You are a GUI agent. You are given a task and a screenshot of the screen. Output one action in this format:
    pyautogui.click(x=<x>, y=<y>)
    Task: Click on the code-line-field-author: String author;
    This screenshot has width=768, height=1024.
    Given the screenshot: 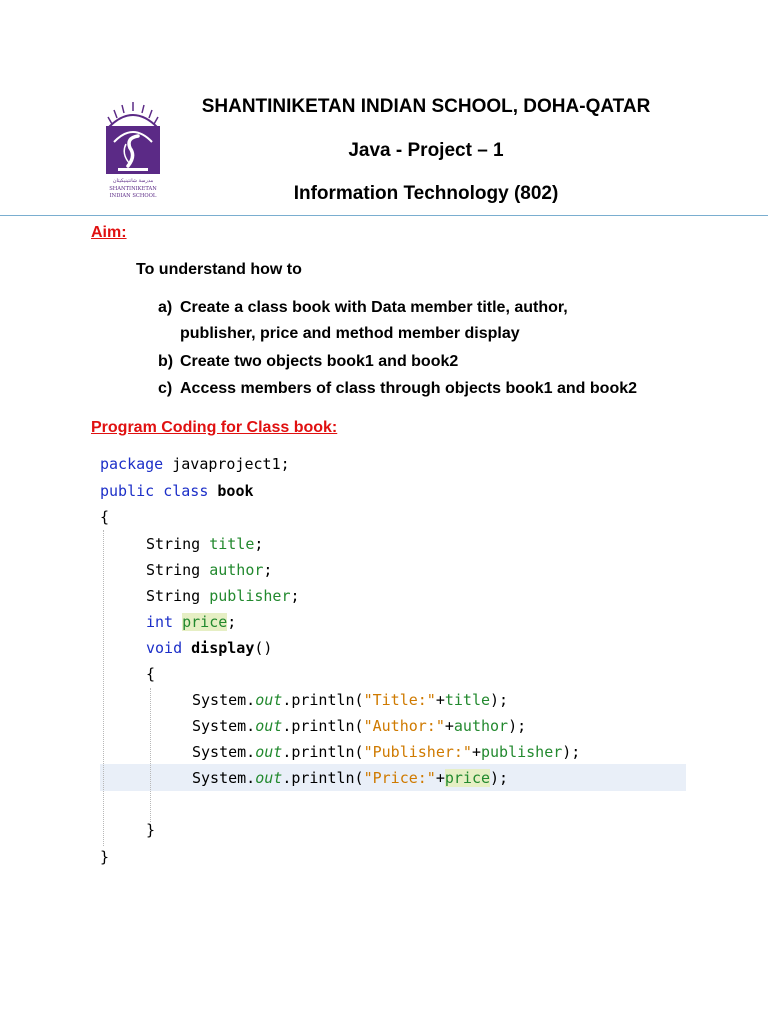 What is the action you would take?
    pyautogui.click(x=209, y=570)
    